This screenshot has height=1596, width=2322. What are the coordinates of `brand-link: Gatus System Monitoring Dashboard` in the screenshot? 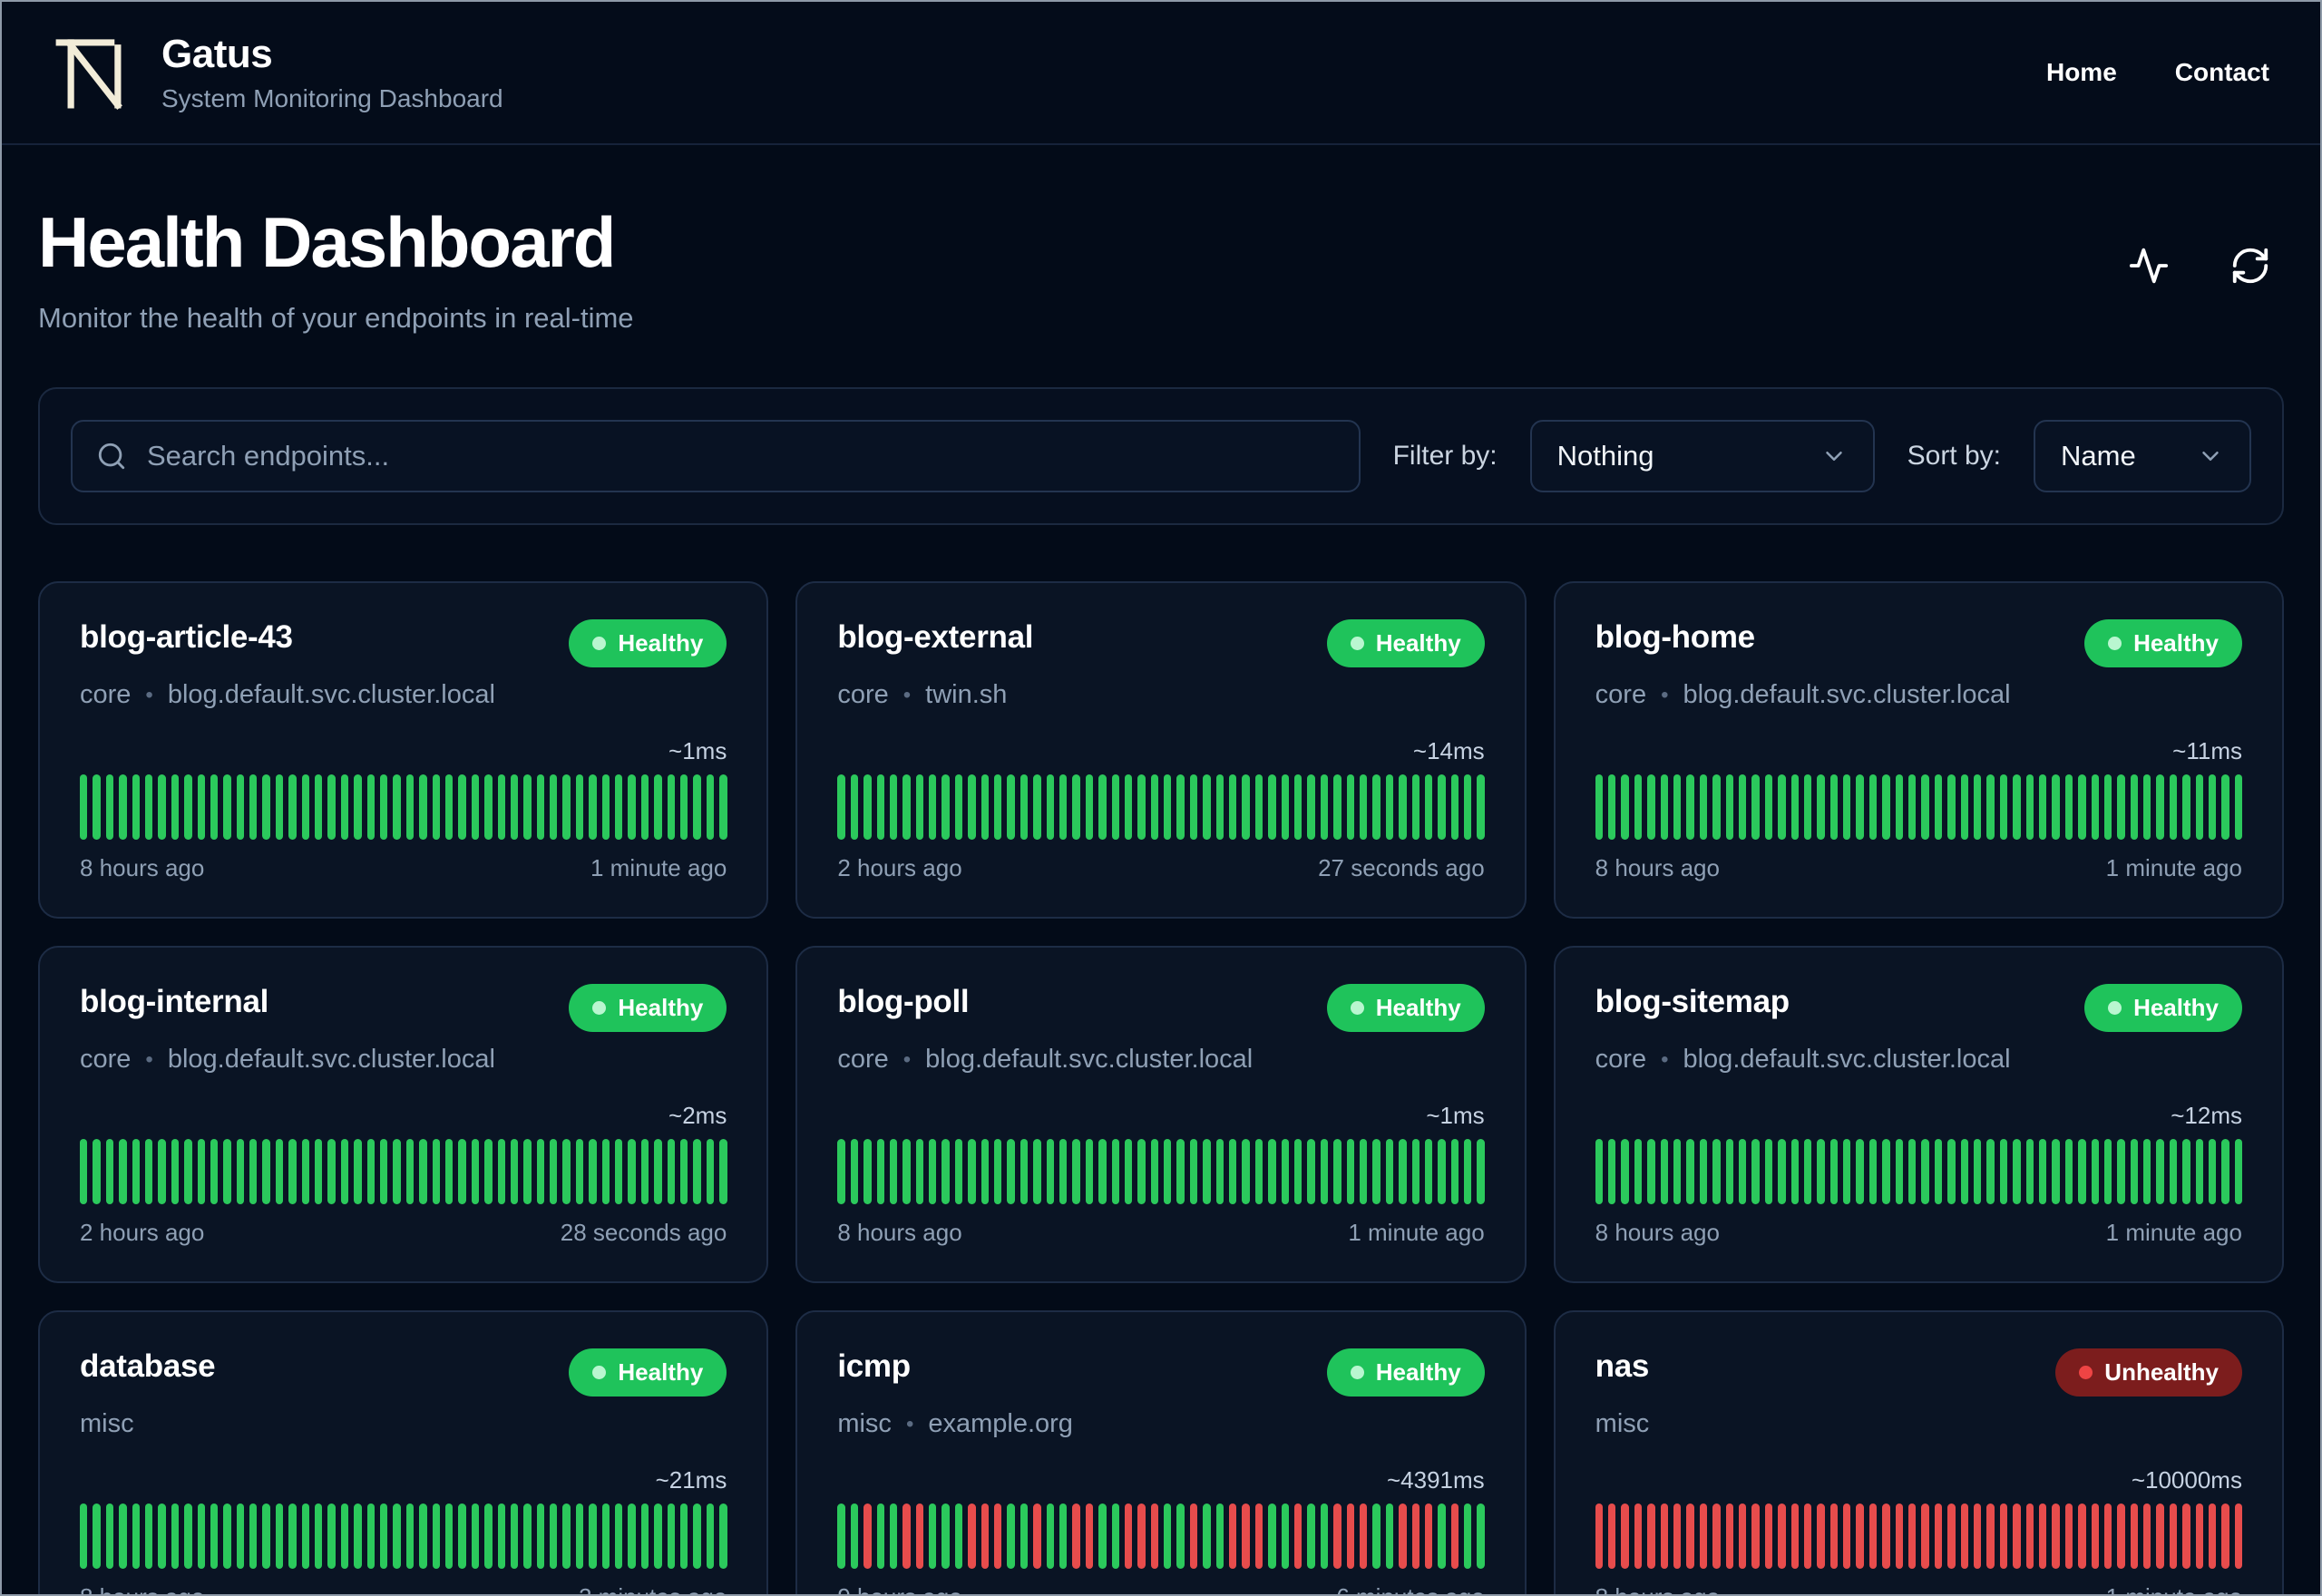 It's located at (278, 72).